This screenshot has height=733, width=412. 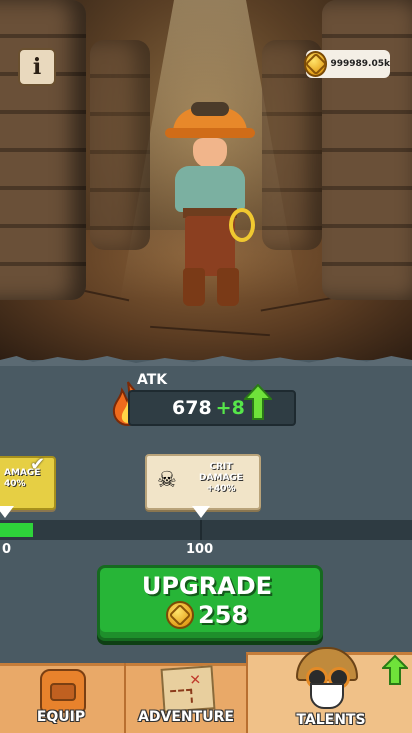 I want to click on talent-card-previous: AMAGE 40% ✔, so click(x=28, y=482).